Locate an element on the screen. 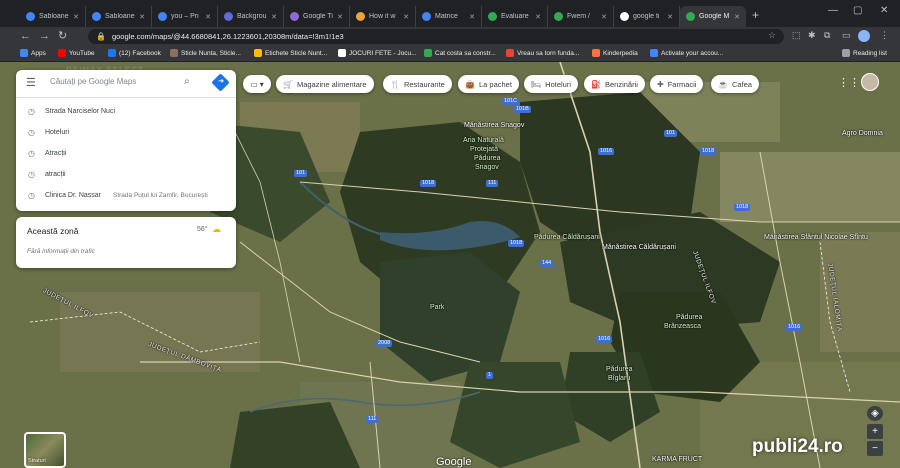 Image resolution: width=900 pixels, height=468 pixels. map-label-padurea-branzeasca-2: Brănzeasca is located at coordinates (682, 326).